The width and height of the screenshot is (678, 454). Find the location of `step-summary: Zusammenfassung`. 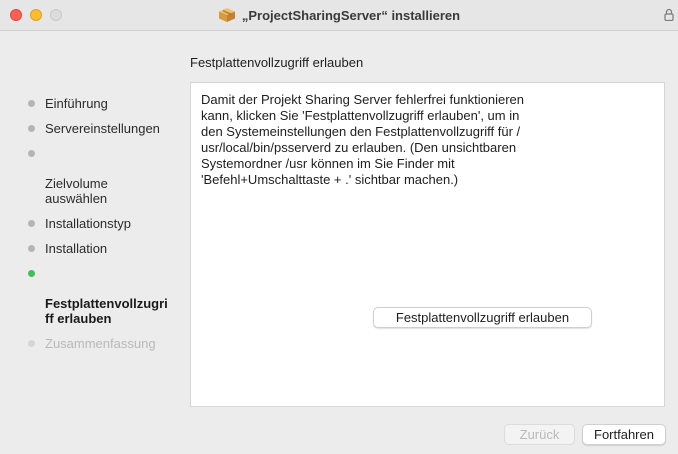

step-summary: Zusammenfassung is located at coordinates (103, 343).